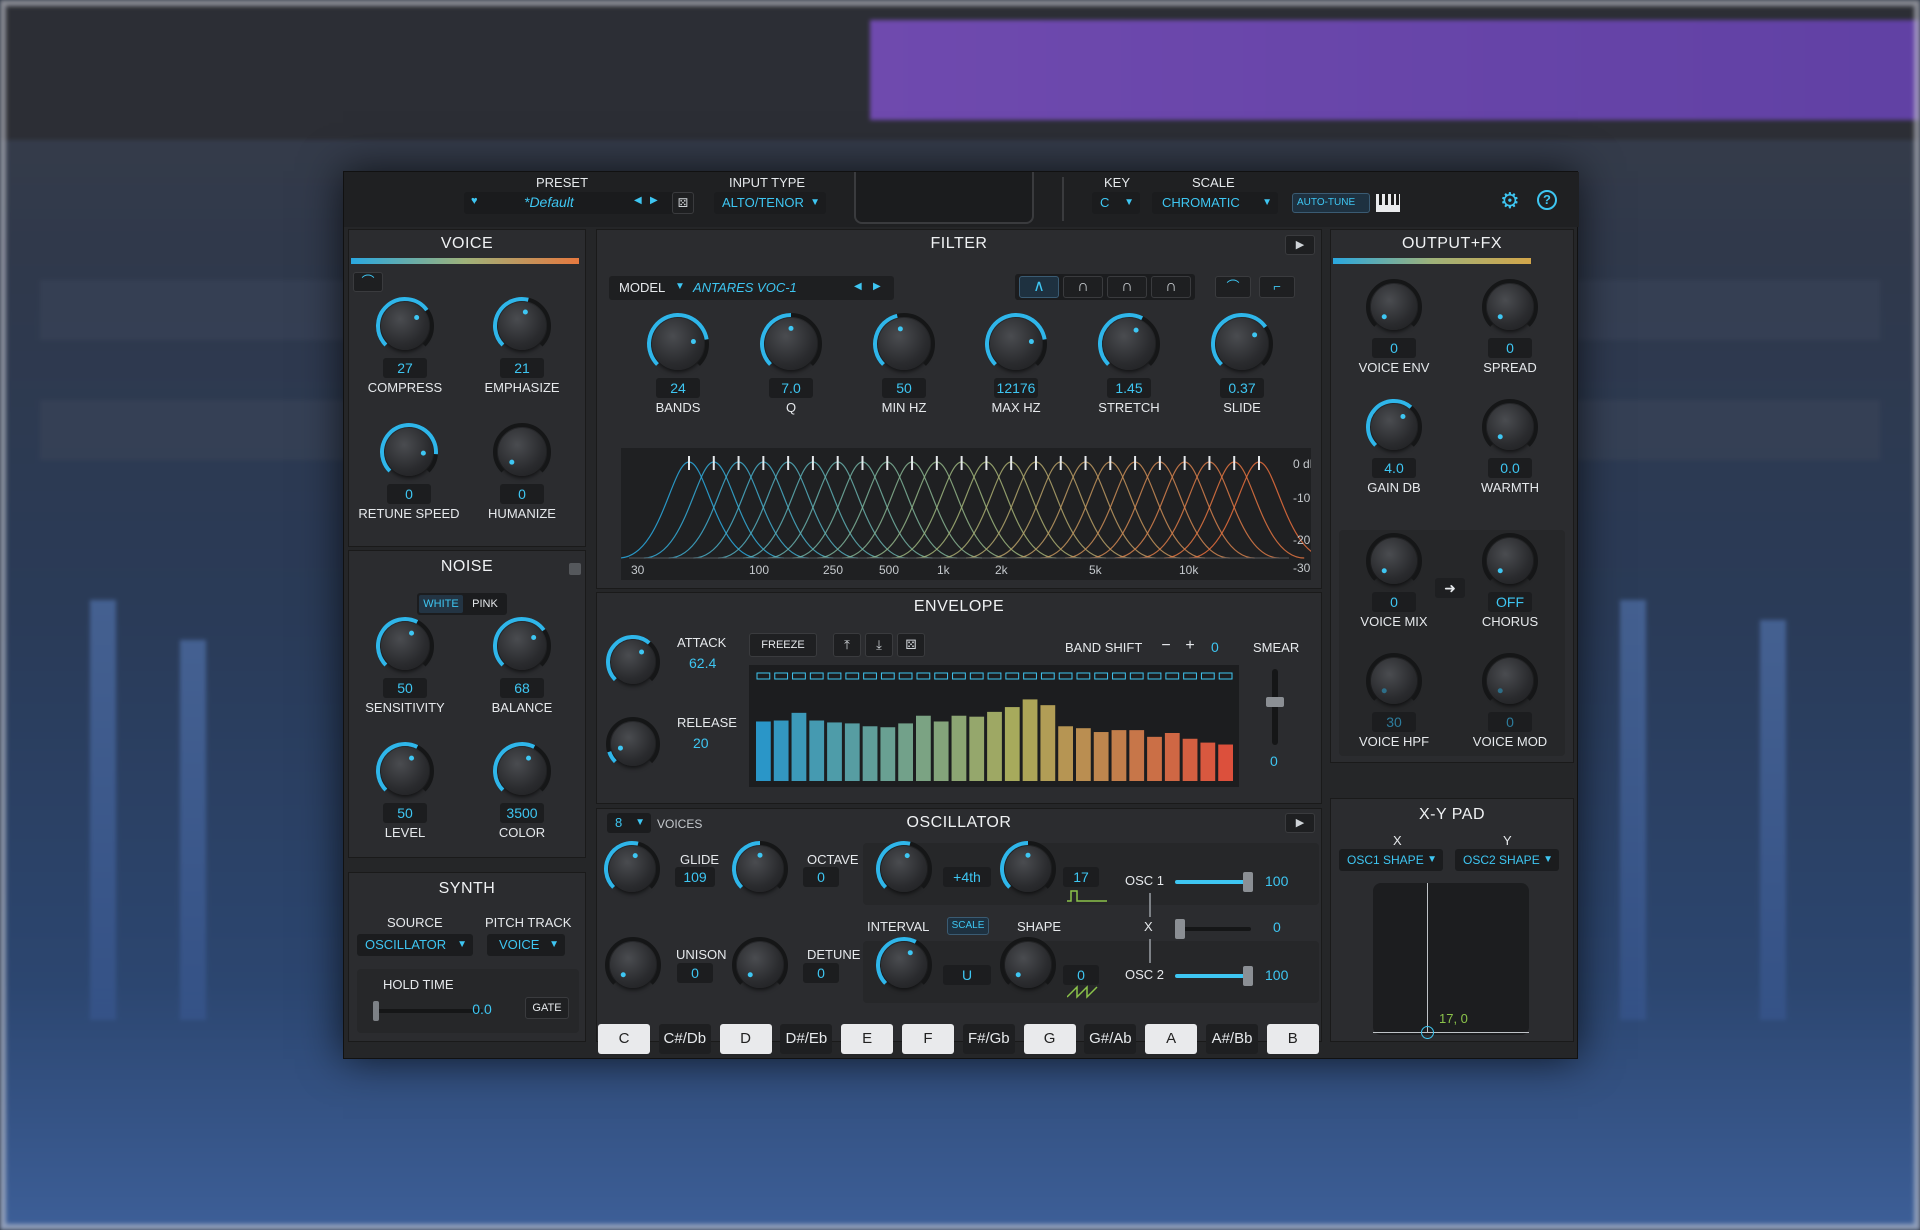 The image size is (1920, 1230). Describe the element at coordinates (633, 659) in the screenshot. I see `attack-knob` at that location.